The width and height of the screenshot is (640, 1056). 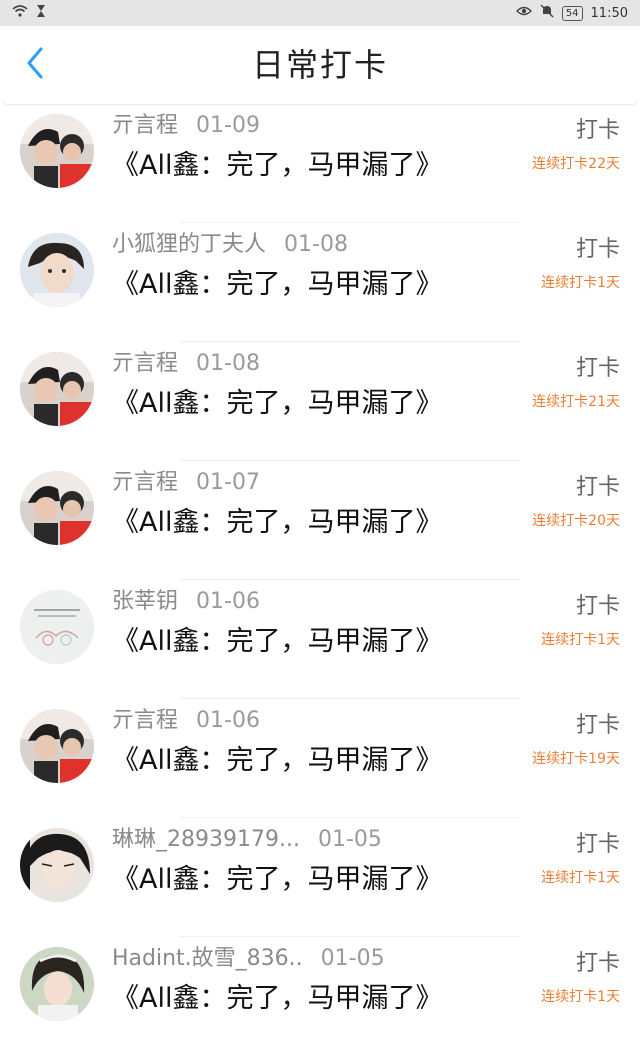 I want to click on battery-icon: 54, so click(x=572, y=13).